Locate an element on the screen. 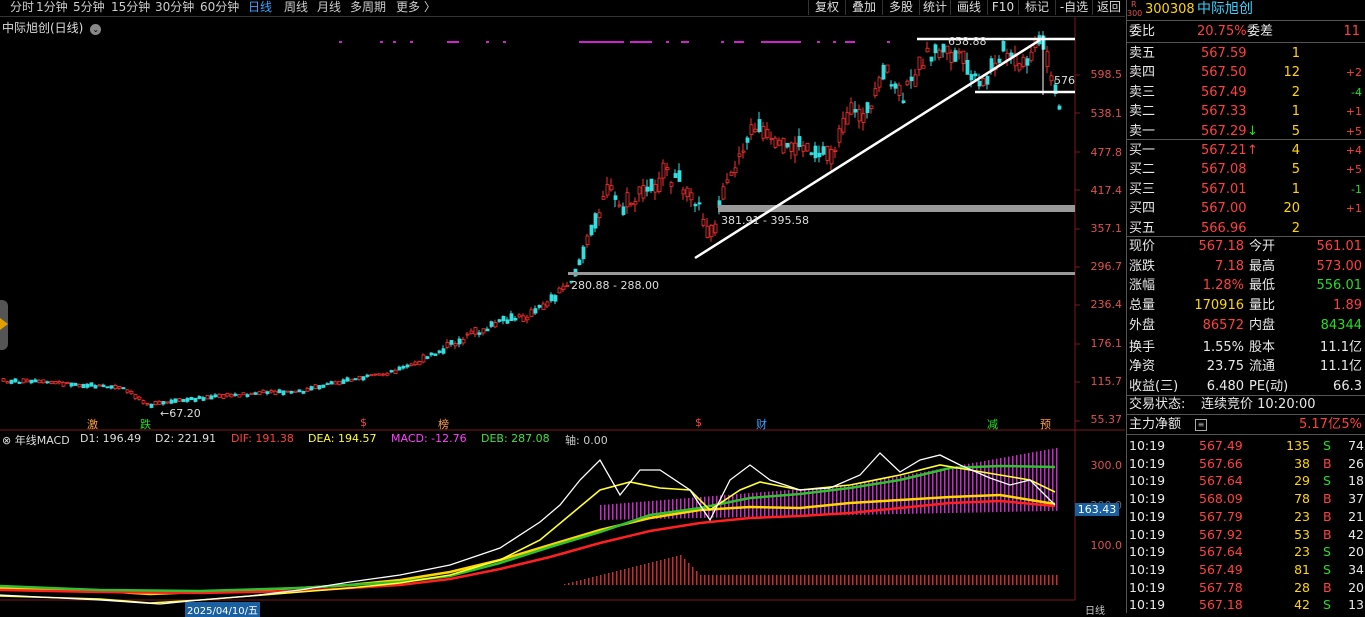 The image size is (1365, 617). bid-price: 567.21 is located at coordinates (1224, 150).